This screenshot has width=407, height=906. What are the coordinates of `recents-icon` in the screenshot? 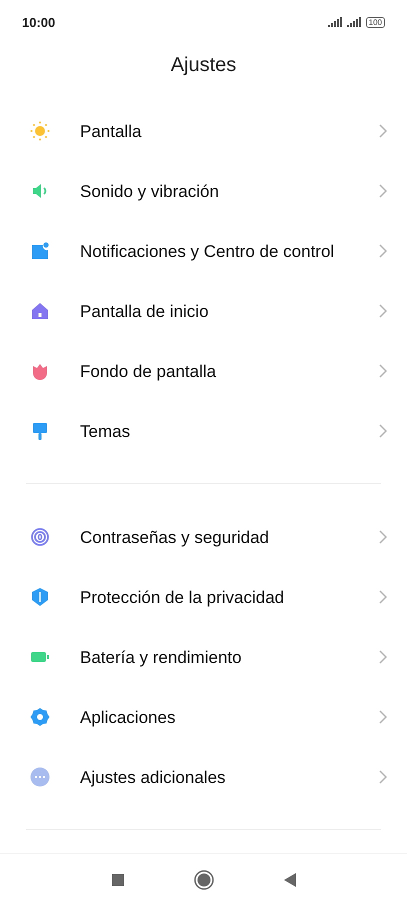 It's located at (118, 880).